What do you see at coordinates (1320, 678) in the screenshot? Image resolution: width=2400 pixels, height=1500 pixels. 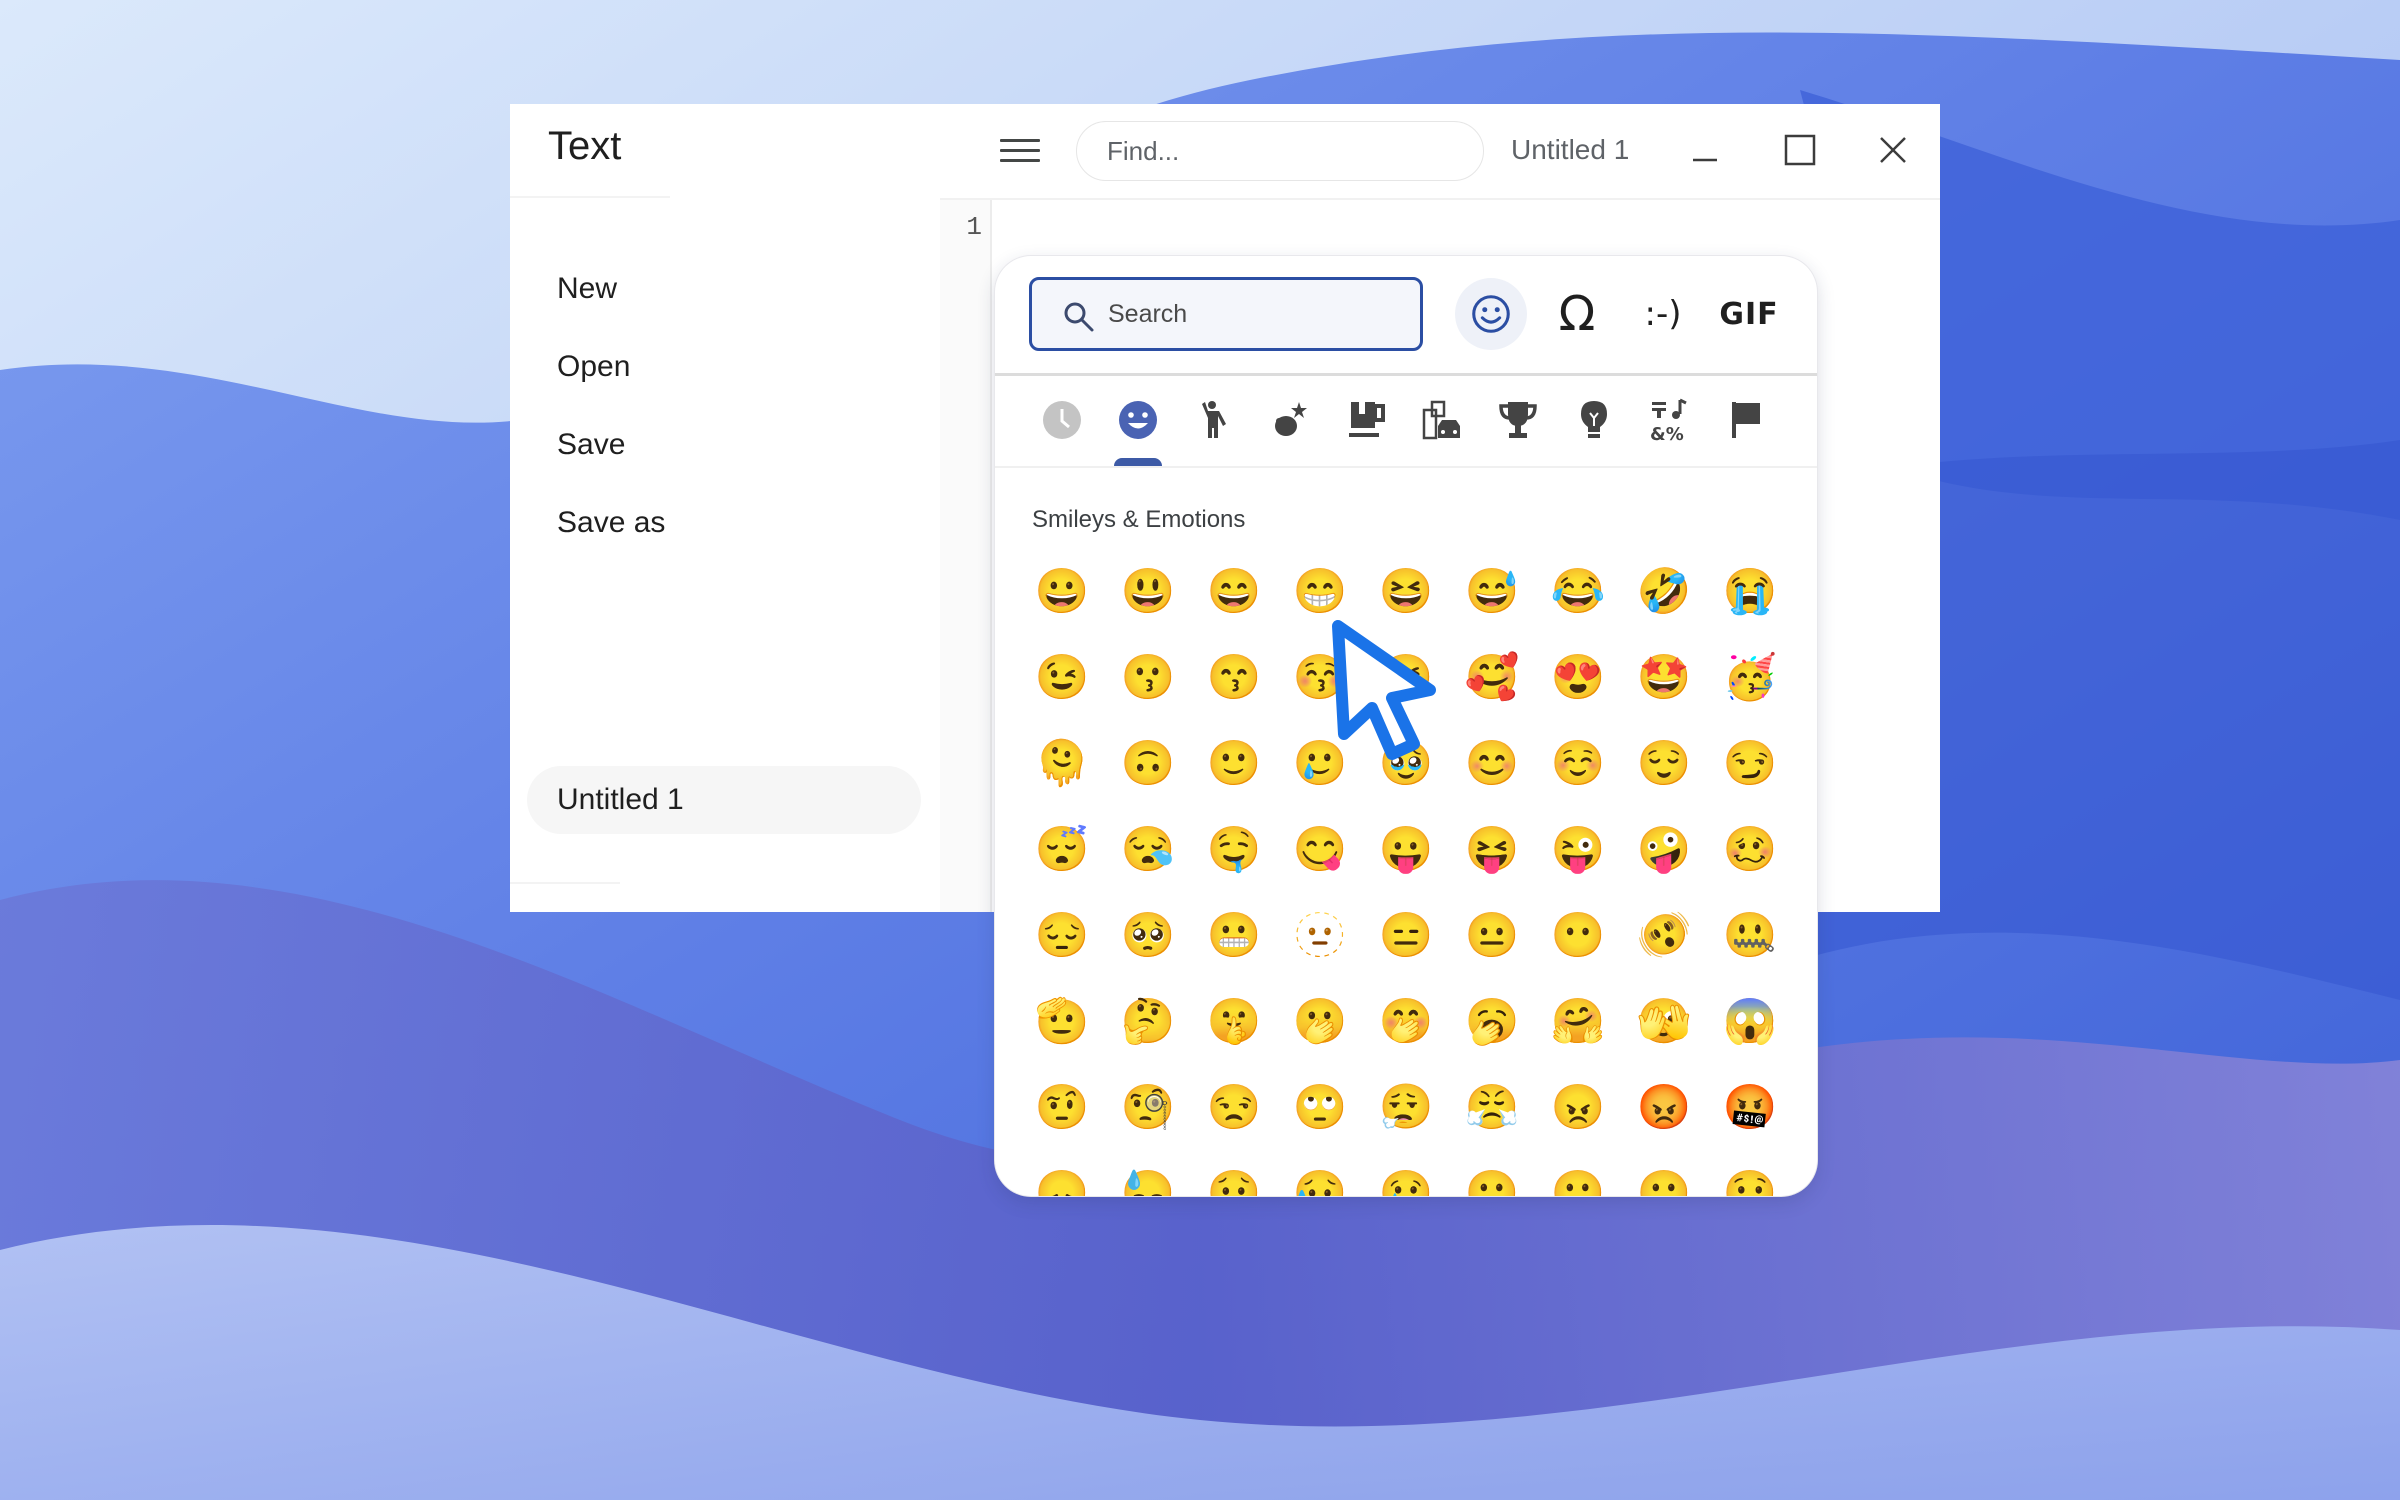 I see `emoji-item: 😚` at bounding box center [1320, 678].